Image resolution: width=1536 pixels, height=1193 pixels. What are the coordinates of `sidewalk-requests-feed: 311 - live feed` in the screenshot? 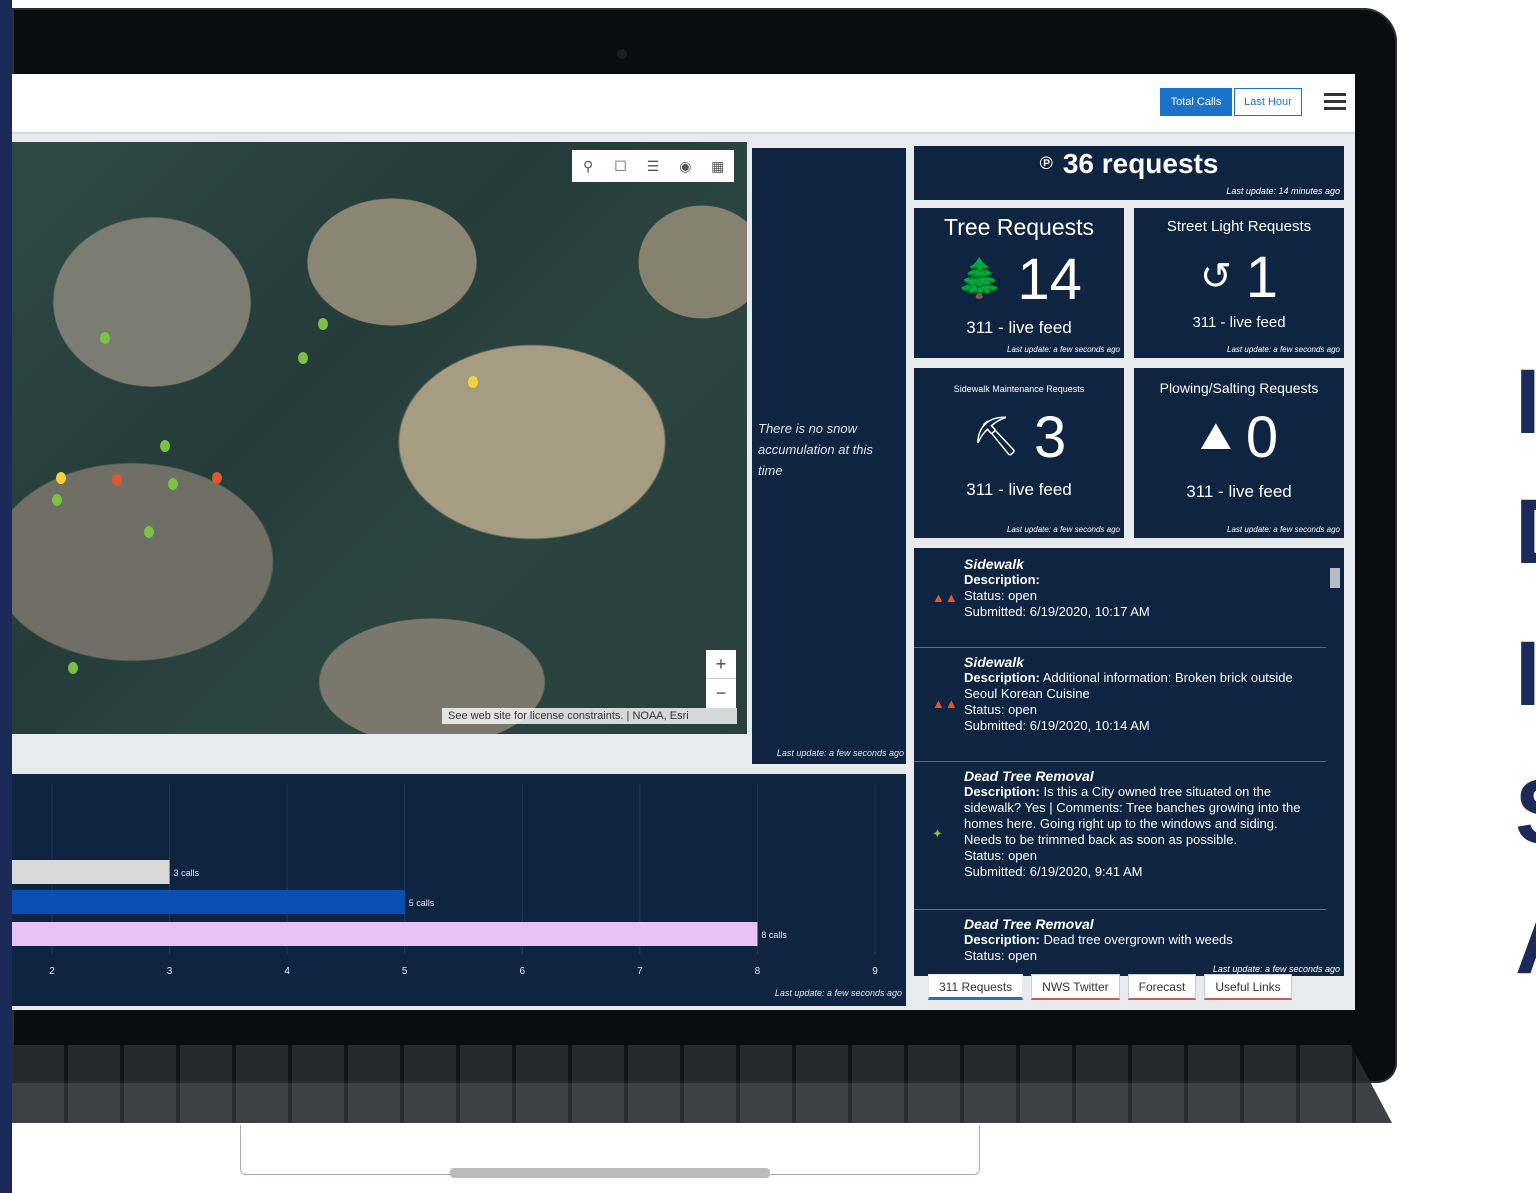 It's located at (1019, 489).